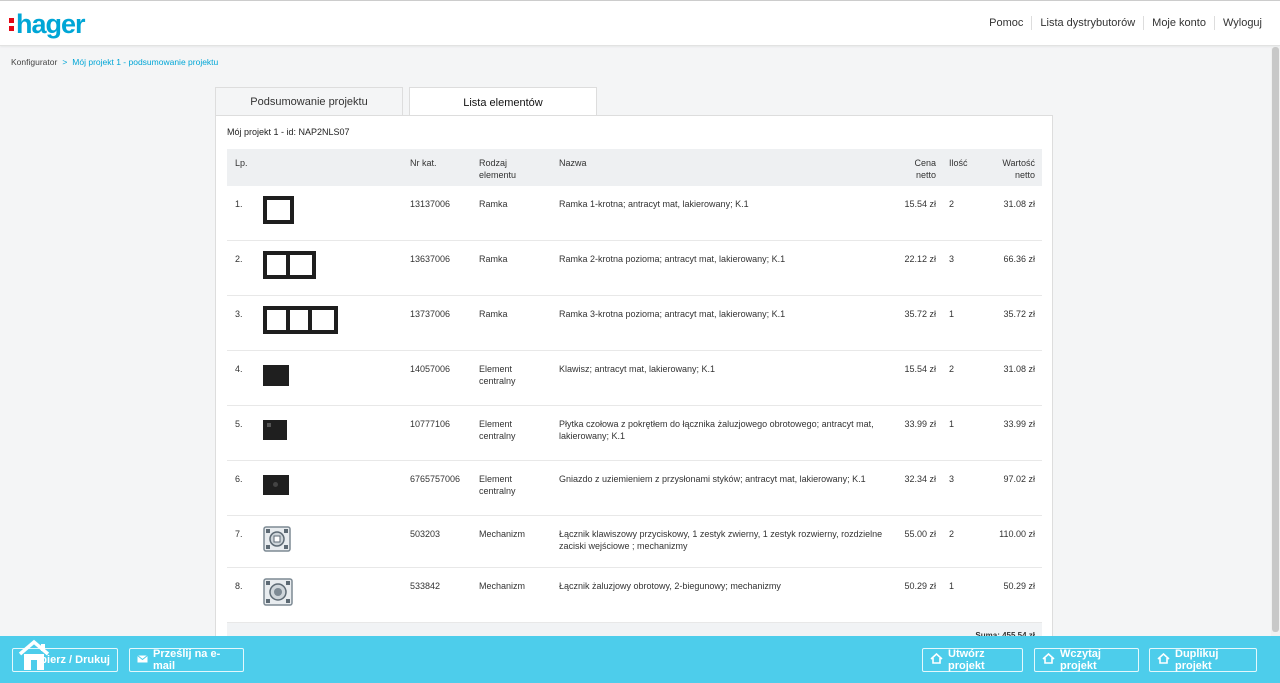 This screenshot has height=683, width=1280. I want to click on row-lp: 5., so click(239, 424).